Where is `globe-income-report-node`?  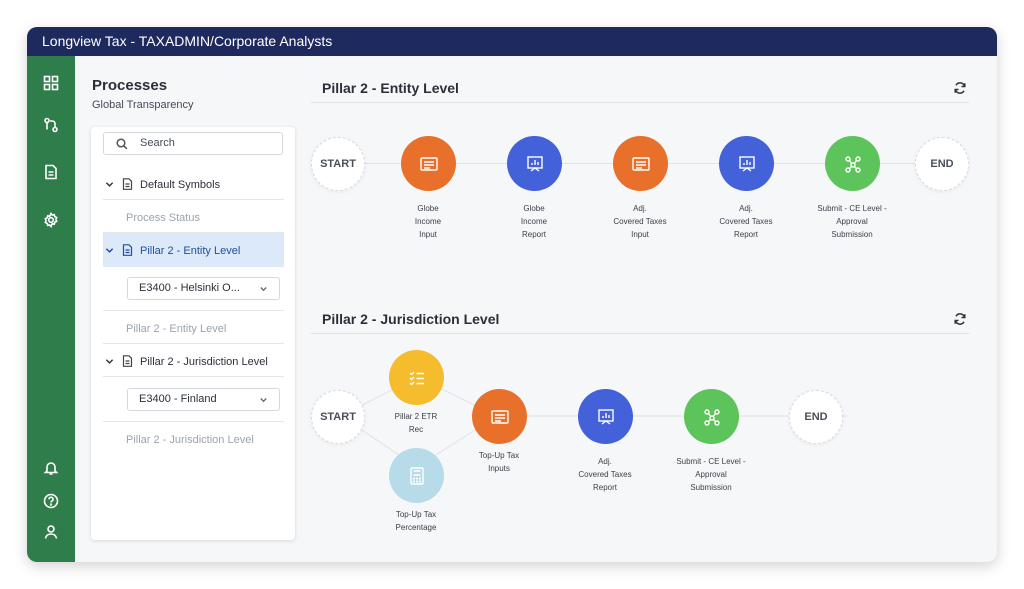 globe-income-report-node is located at coordinates (534, 163).